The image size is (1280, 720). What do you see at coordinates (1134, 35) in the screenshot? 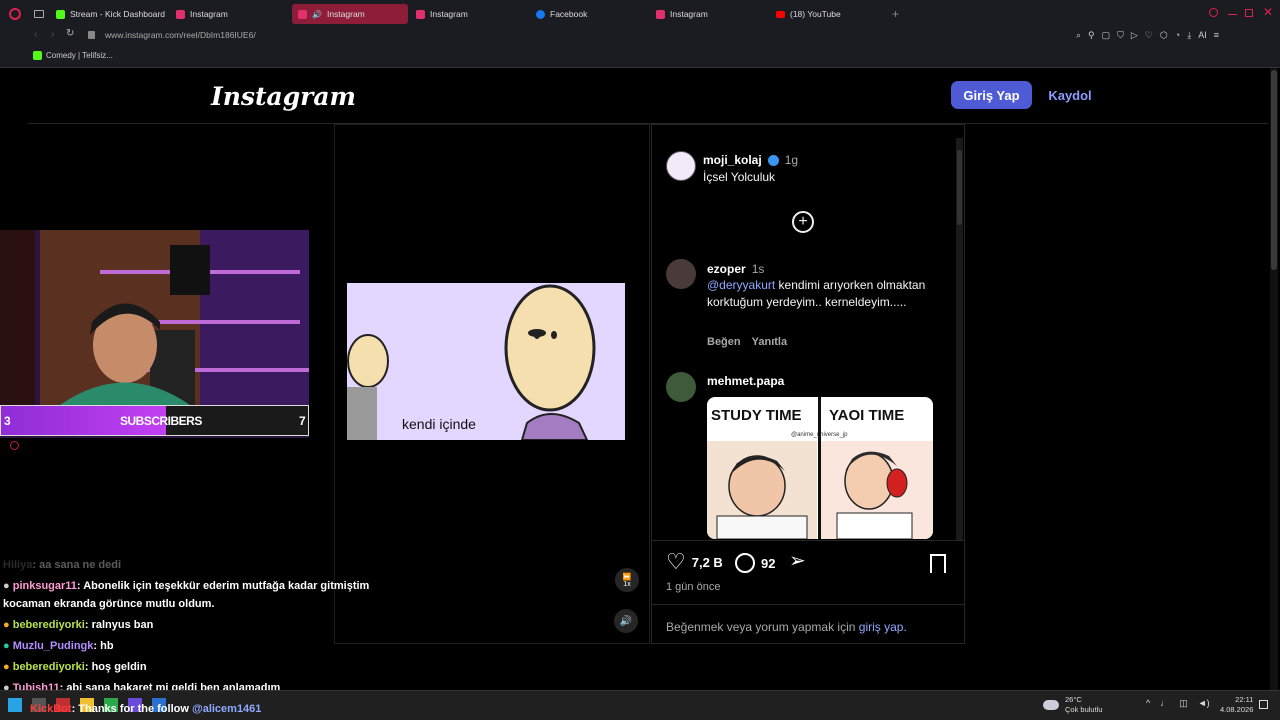
I see `play-icon: ▷` at bounding box center [1134, 35].